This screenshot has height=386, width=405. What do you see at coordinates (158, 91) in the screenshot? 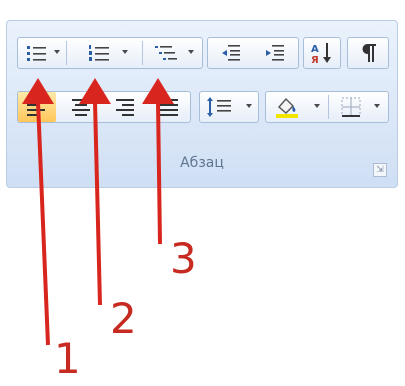
I see `arrow-3-head` at bounding box center [158, 91].